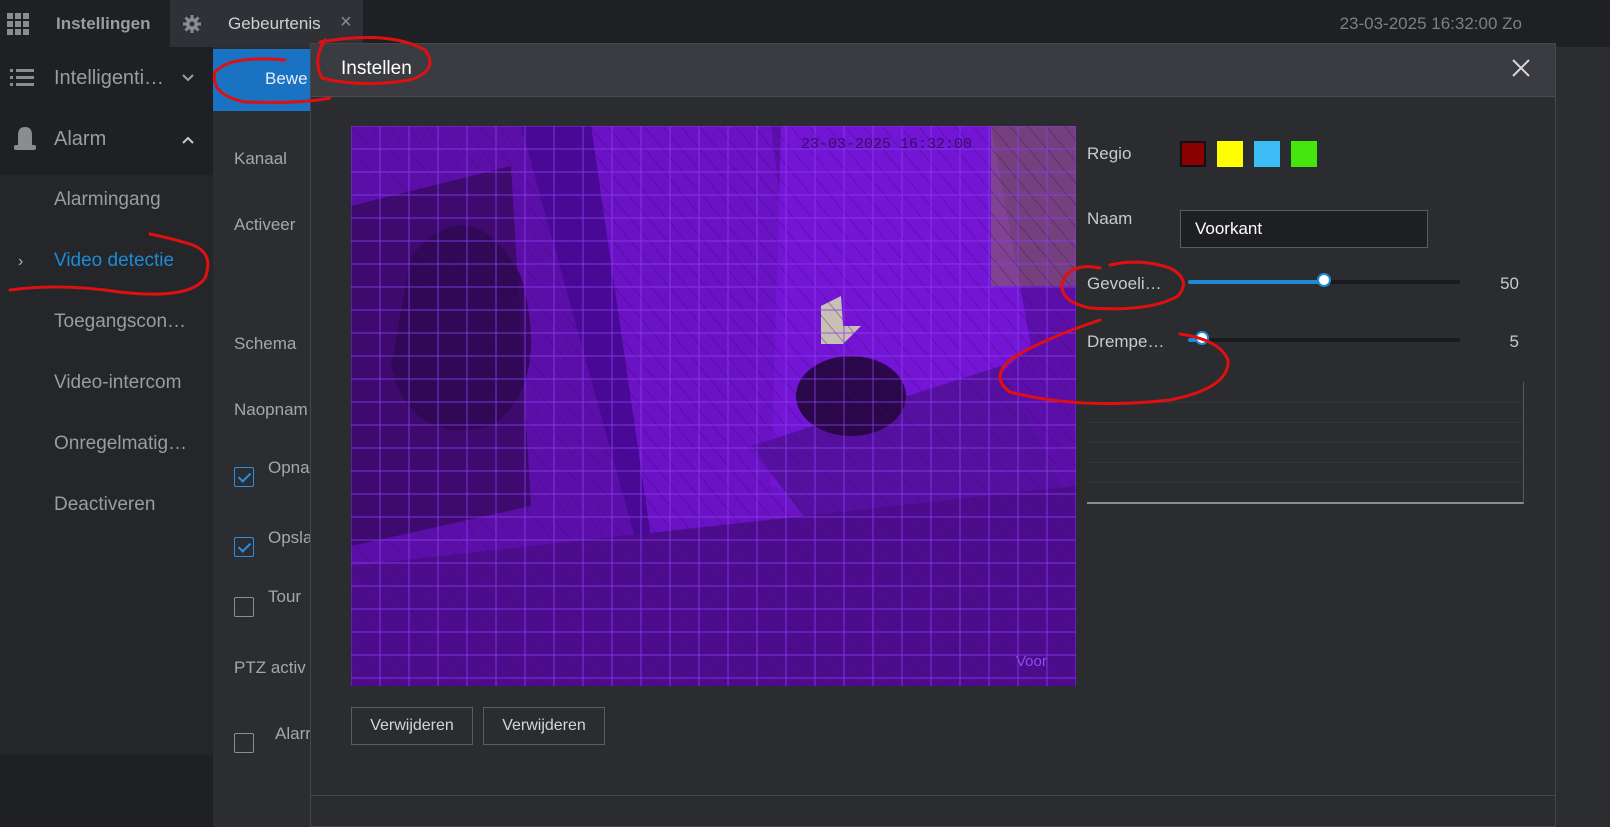 This screenshot has width=1610, height=827. What do you see at coordinates (244, 607) in the screenshot?
I see `checkbox-tour` at bounding box center [244, 607].